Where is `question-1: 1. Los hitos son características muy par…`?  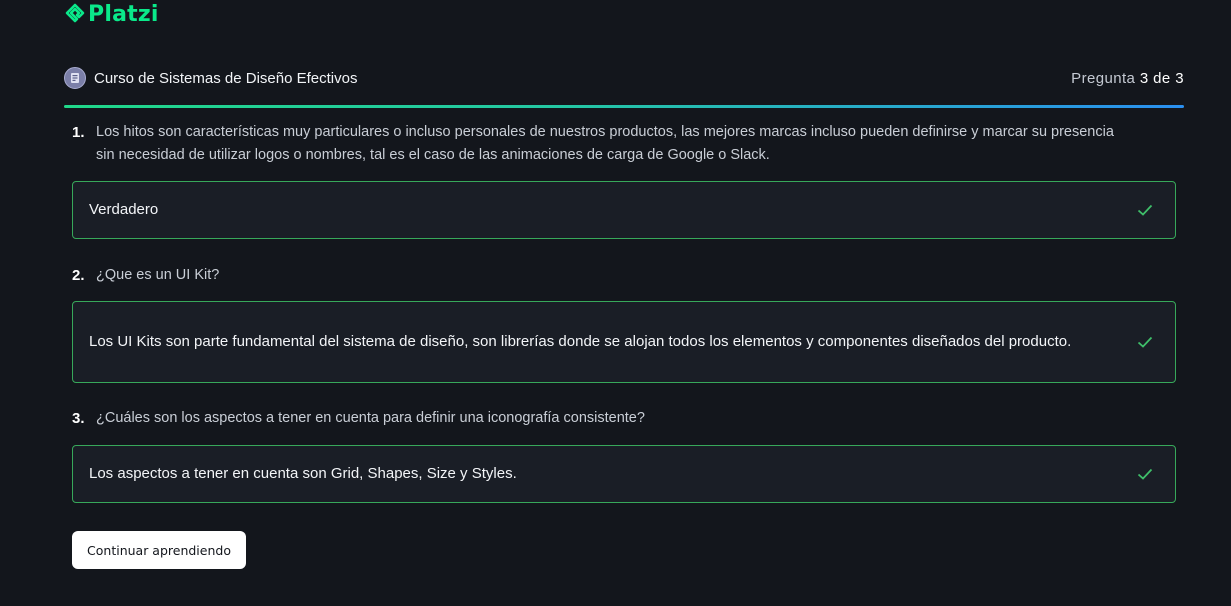 question-1: 1. Los hitos son características muy par… is located at coordinates (602, 144).